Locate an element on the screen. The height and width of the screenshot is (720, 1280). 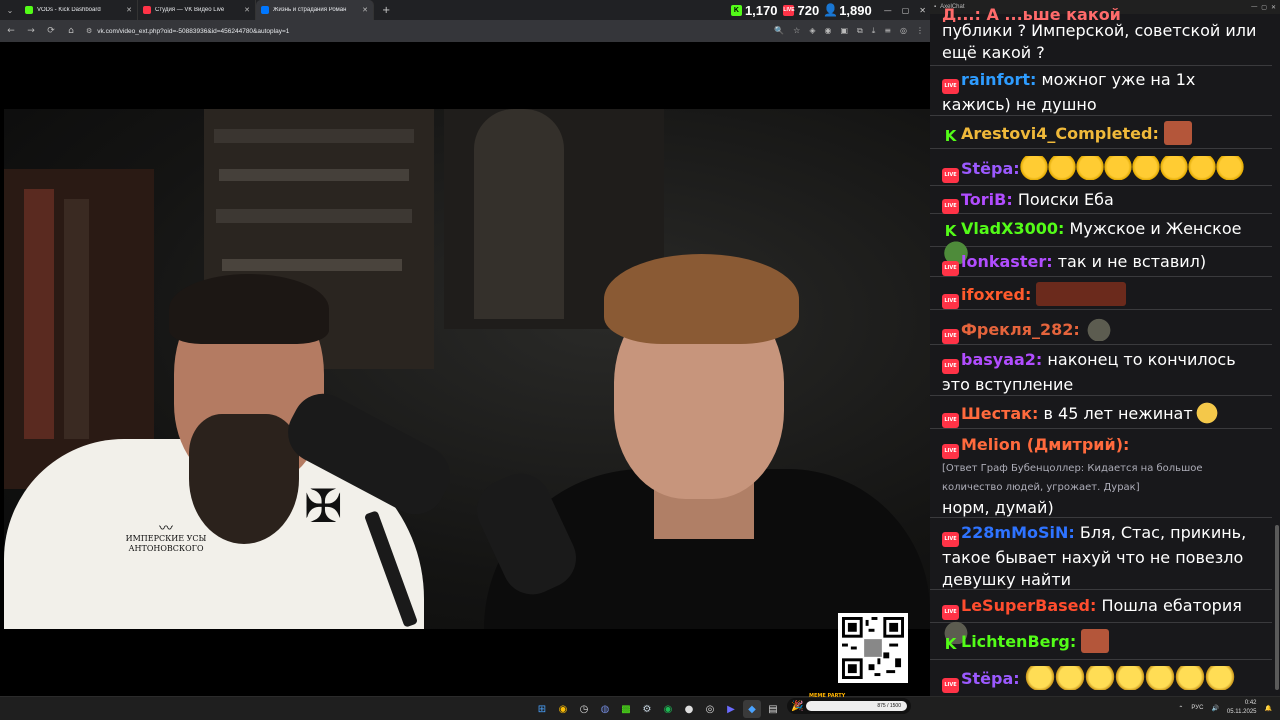
tab-vk-studio: Студия — VK Видео Live ✕ is located at coordinates (197, 10).